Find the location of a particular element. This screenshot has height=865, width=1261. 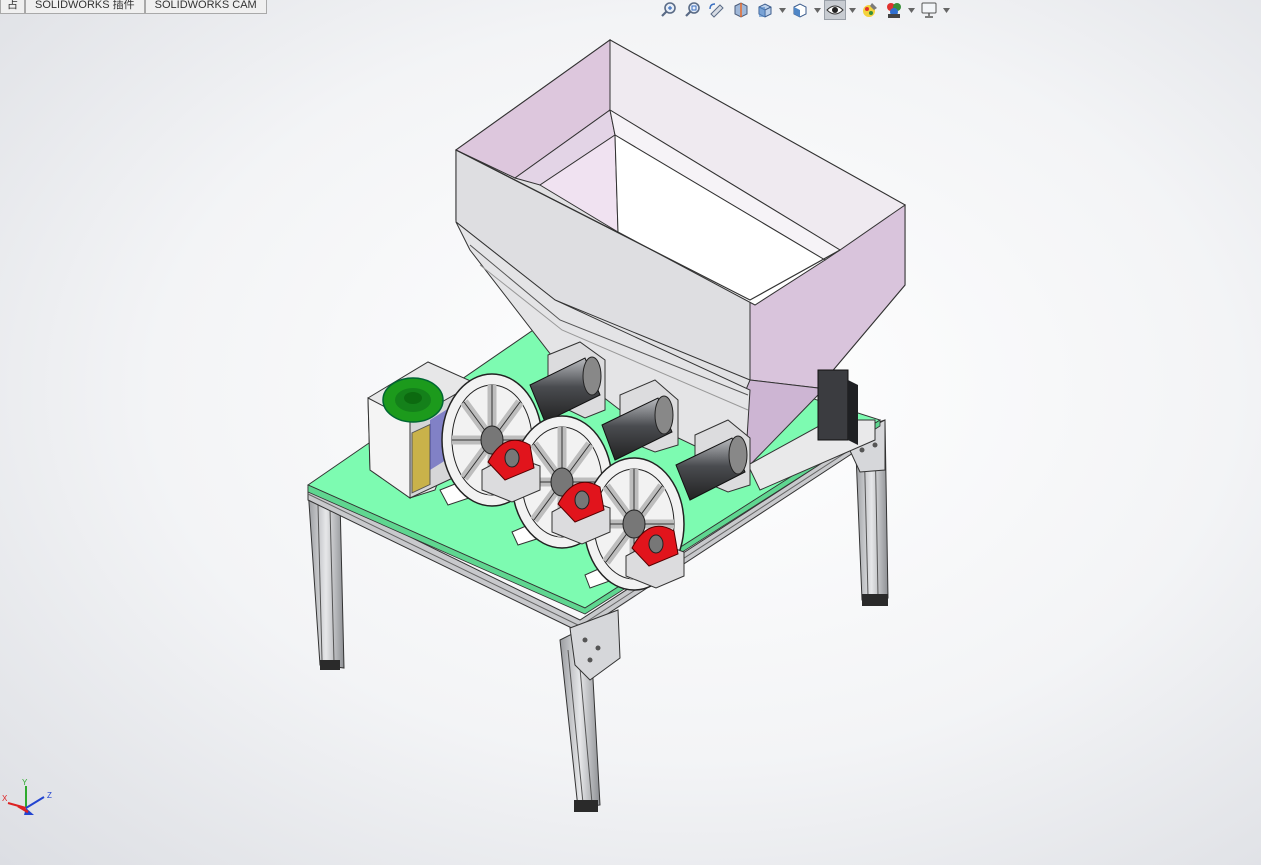

view-orientation-icon is located at coordinates (765, 10).